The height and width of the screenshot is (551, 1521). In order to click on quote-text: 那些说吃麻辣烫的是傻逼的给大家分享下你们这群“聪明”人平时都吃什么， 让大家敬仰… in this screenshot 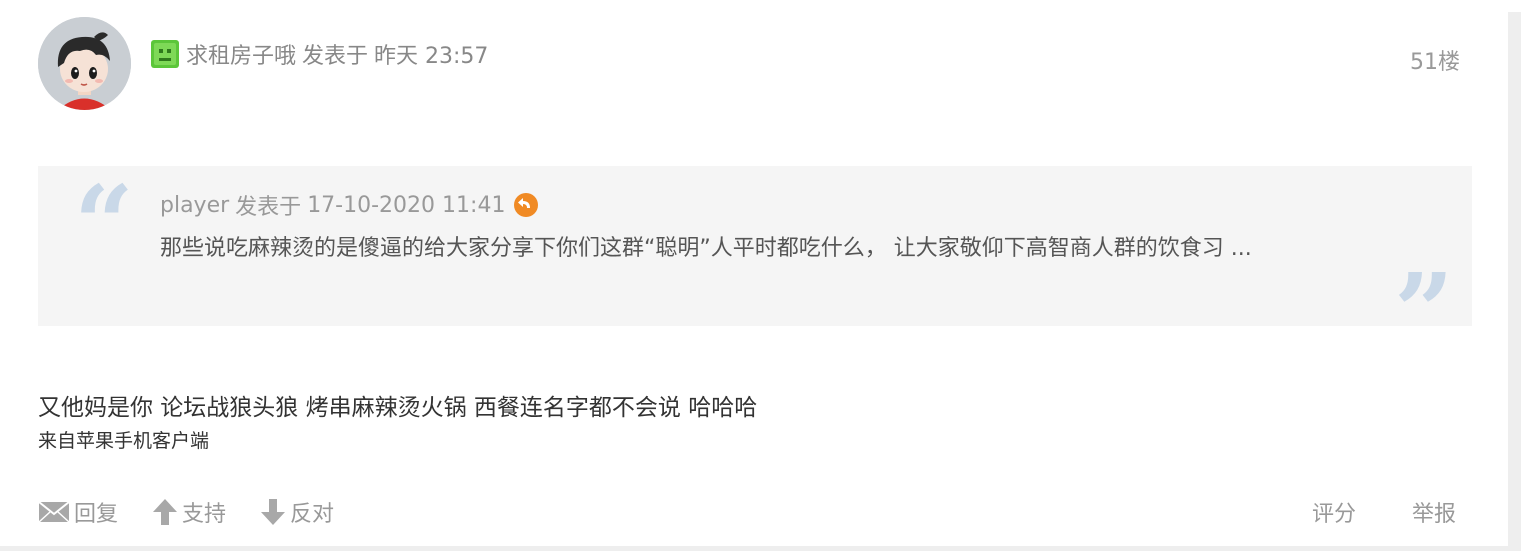, I will do `click(706, 248)`.